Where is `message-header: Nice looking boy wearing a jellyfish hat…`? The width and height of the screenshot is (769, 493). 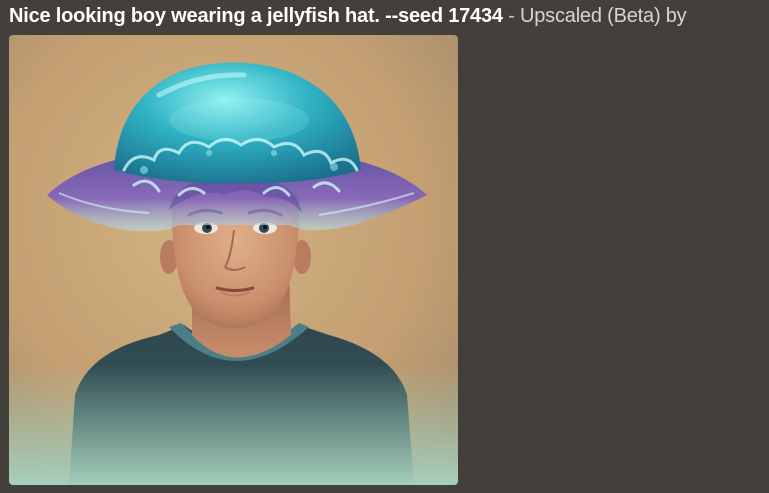 message-header: Nice looking boy wearing a jellyfish hat… is located at coordinates (348, 16).